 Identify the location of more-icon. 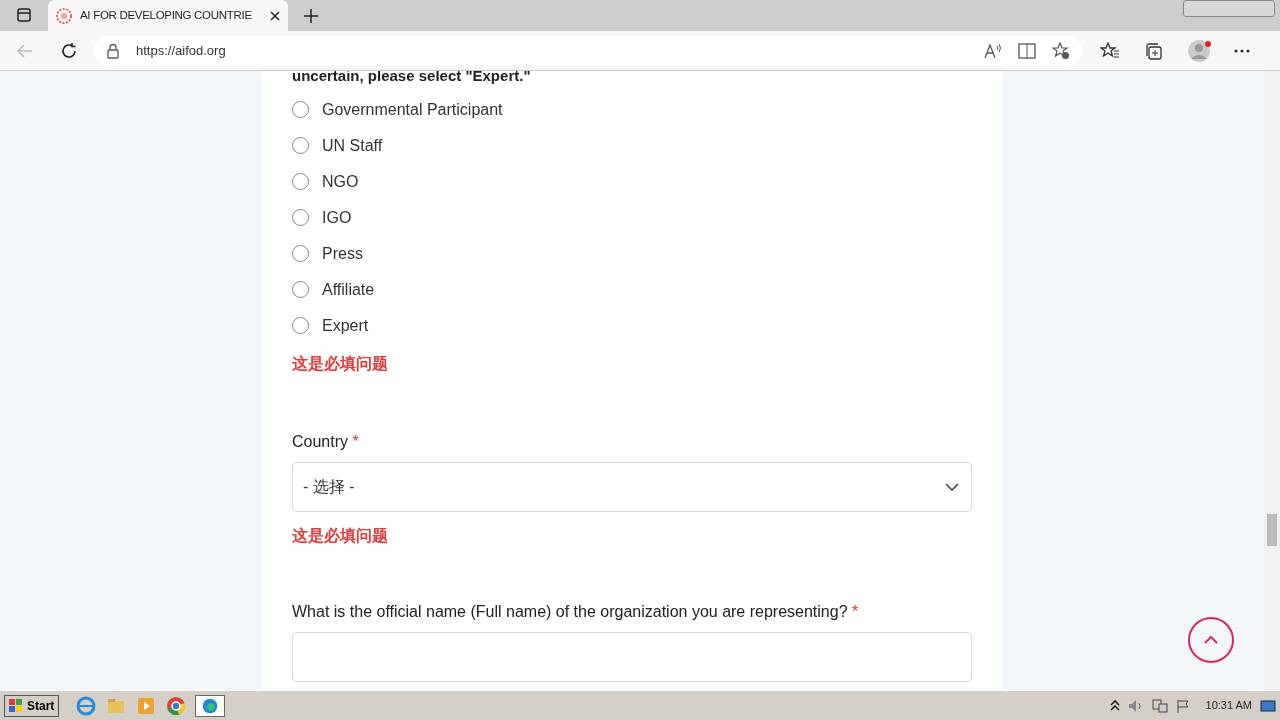
(1242, 50).